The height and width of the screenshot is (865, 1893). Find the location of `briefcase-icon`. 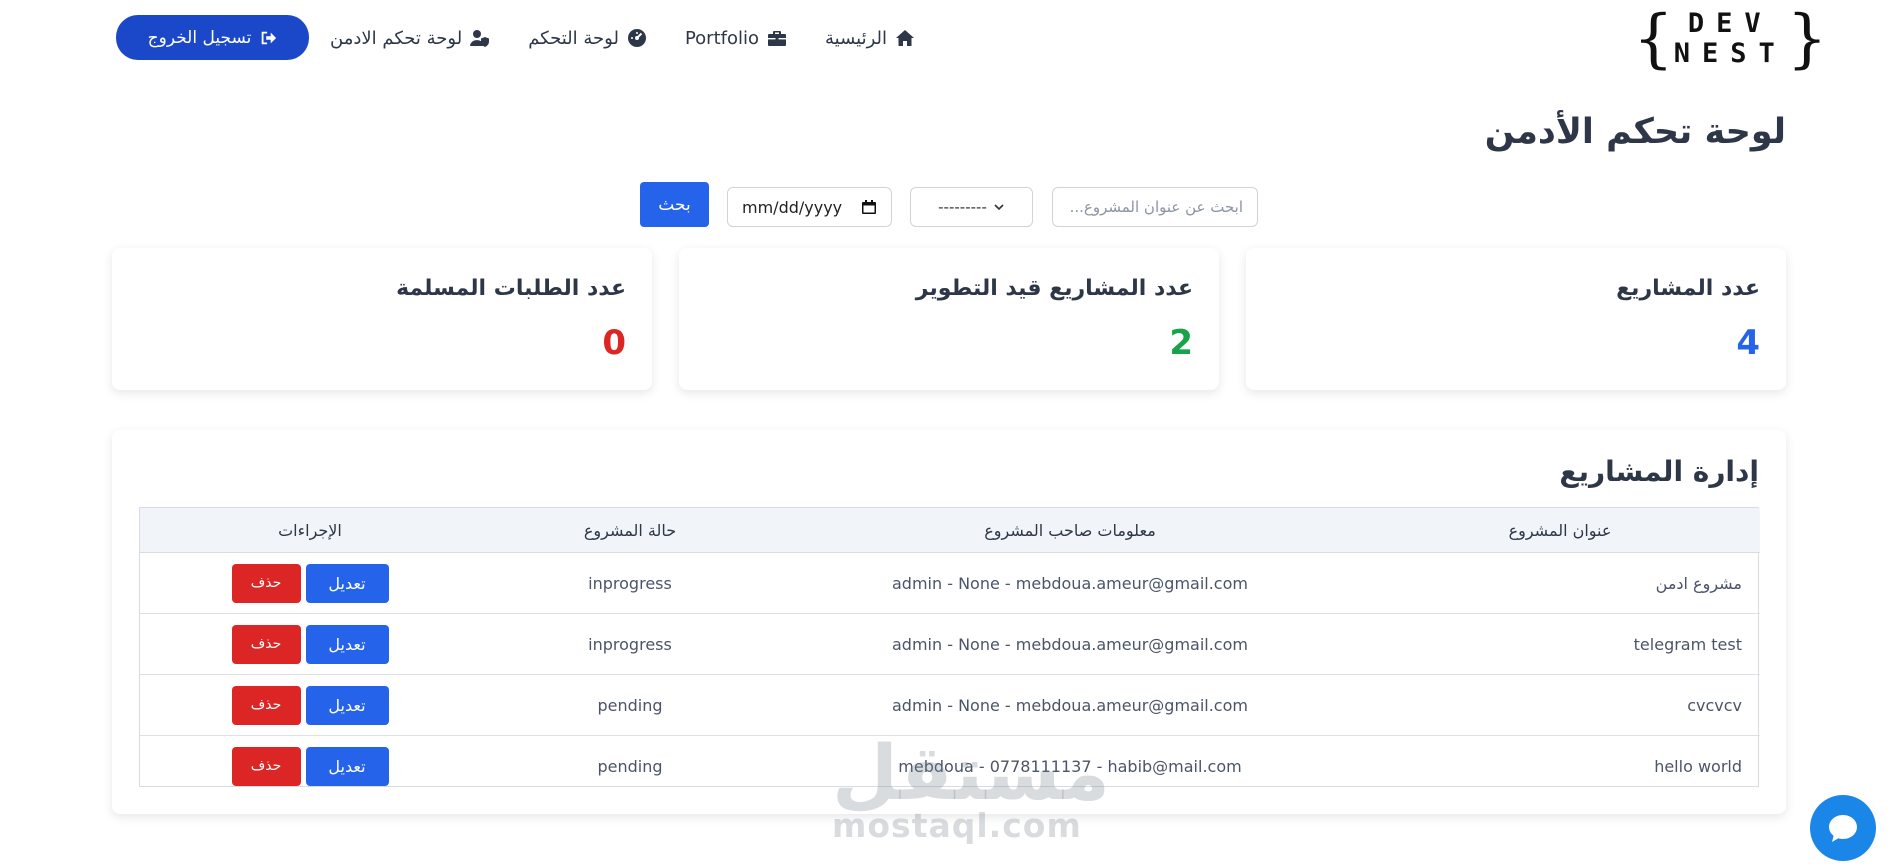

briefcase-icon is located at coordinates (777, 38).